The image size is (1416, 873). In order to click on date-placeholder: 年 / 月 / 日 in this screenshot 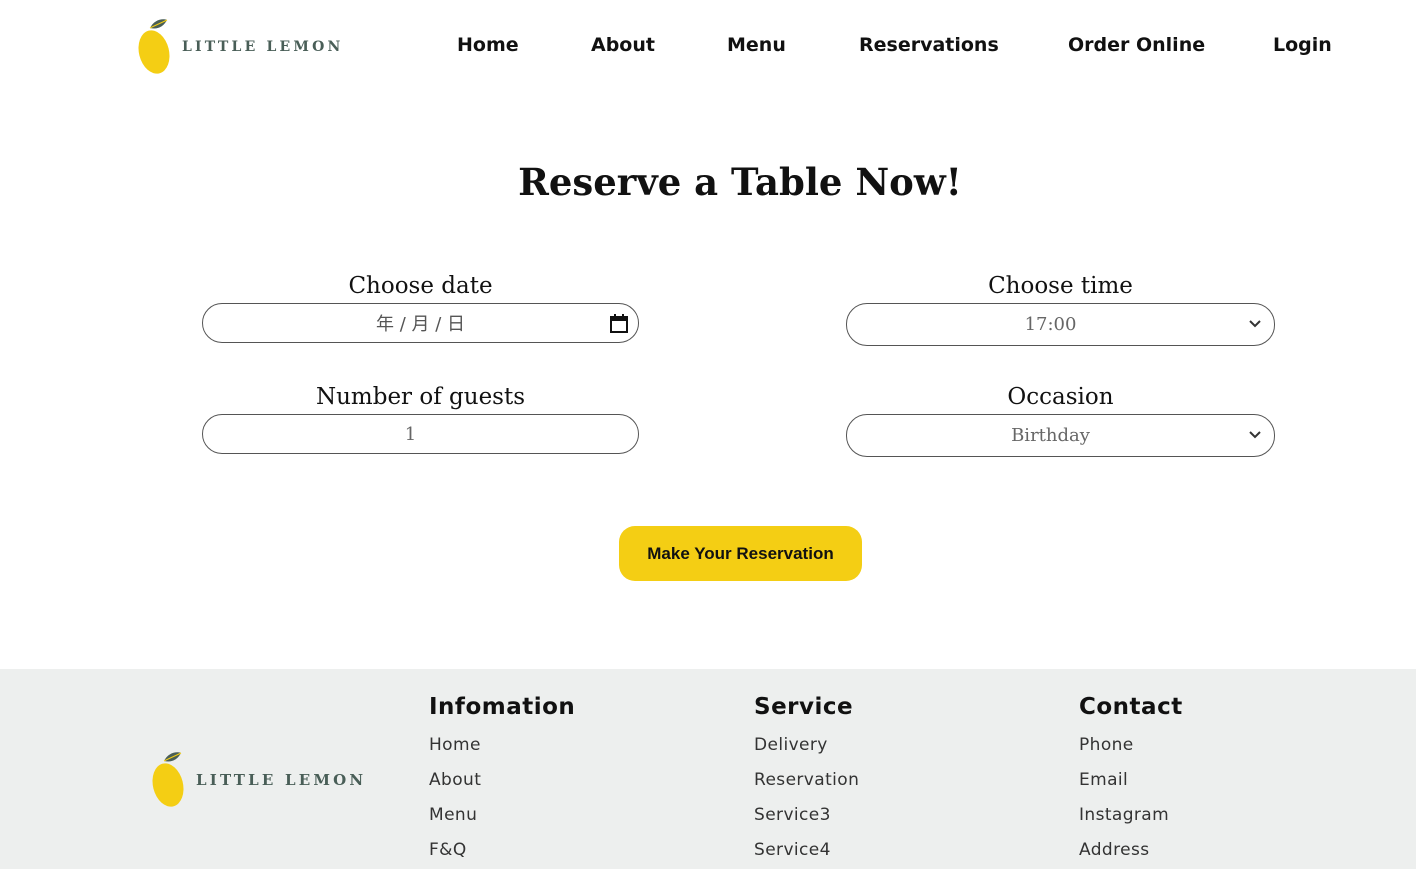, I will do `click(420, 324)`.